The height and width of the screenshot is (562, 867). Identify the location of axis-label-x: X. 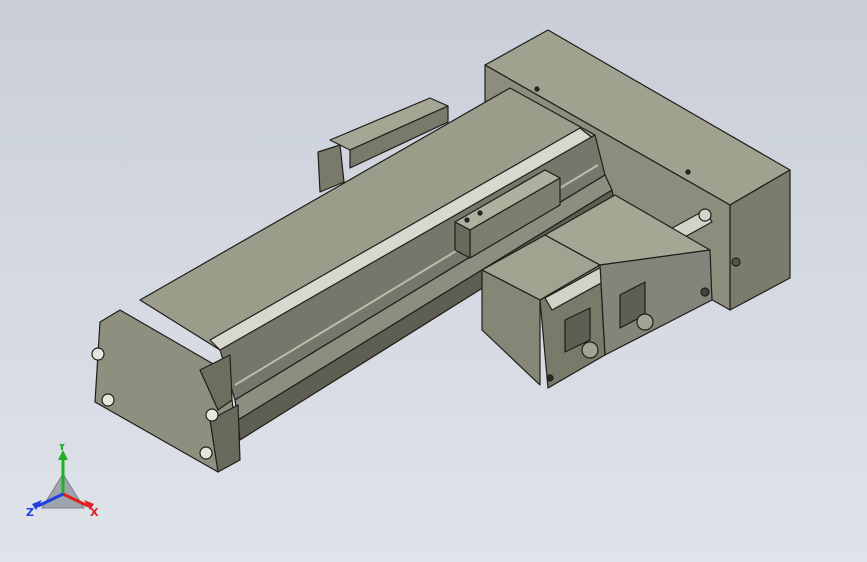
(94, 512).